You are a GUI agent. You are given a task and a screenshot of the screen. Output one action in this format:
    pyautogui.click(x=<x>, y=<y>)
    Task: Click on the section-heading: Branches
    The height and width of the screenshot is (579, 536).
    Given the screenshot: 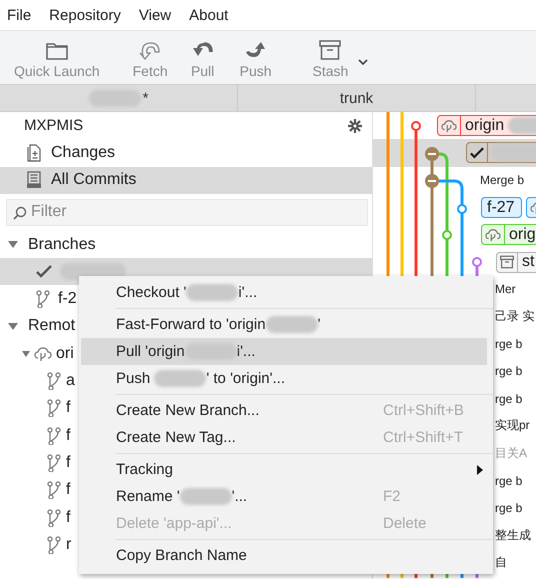 What is the action you would take?
    pyautogui.click(x=62, y=245)
    